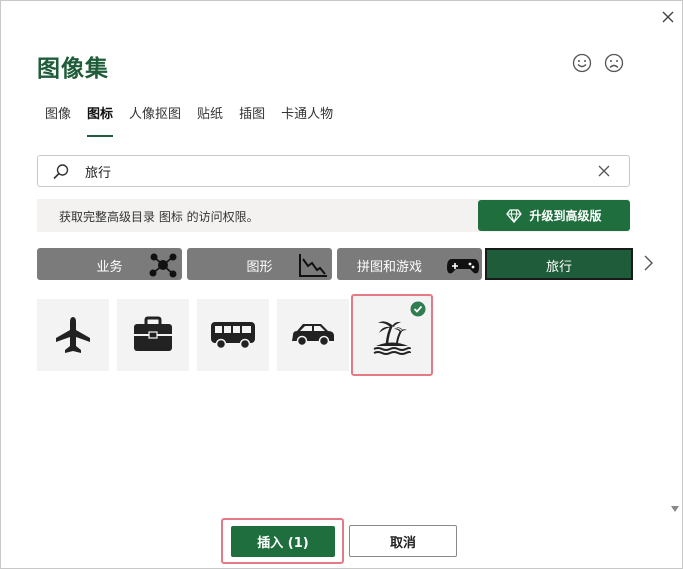  I want to click on result-tile-bus, so click(233, 335).